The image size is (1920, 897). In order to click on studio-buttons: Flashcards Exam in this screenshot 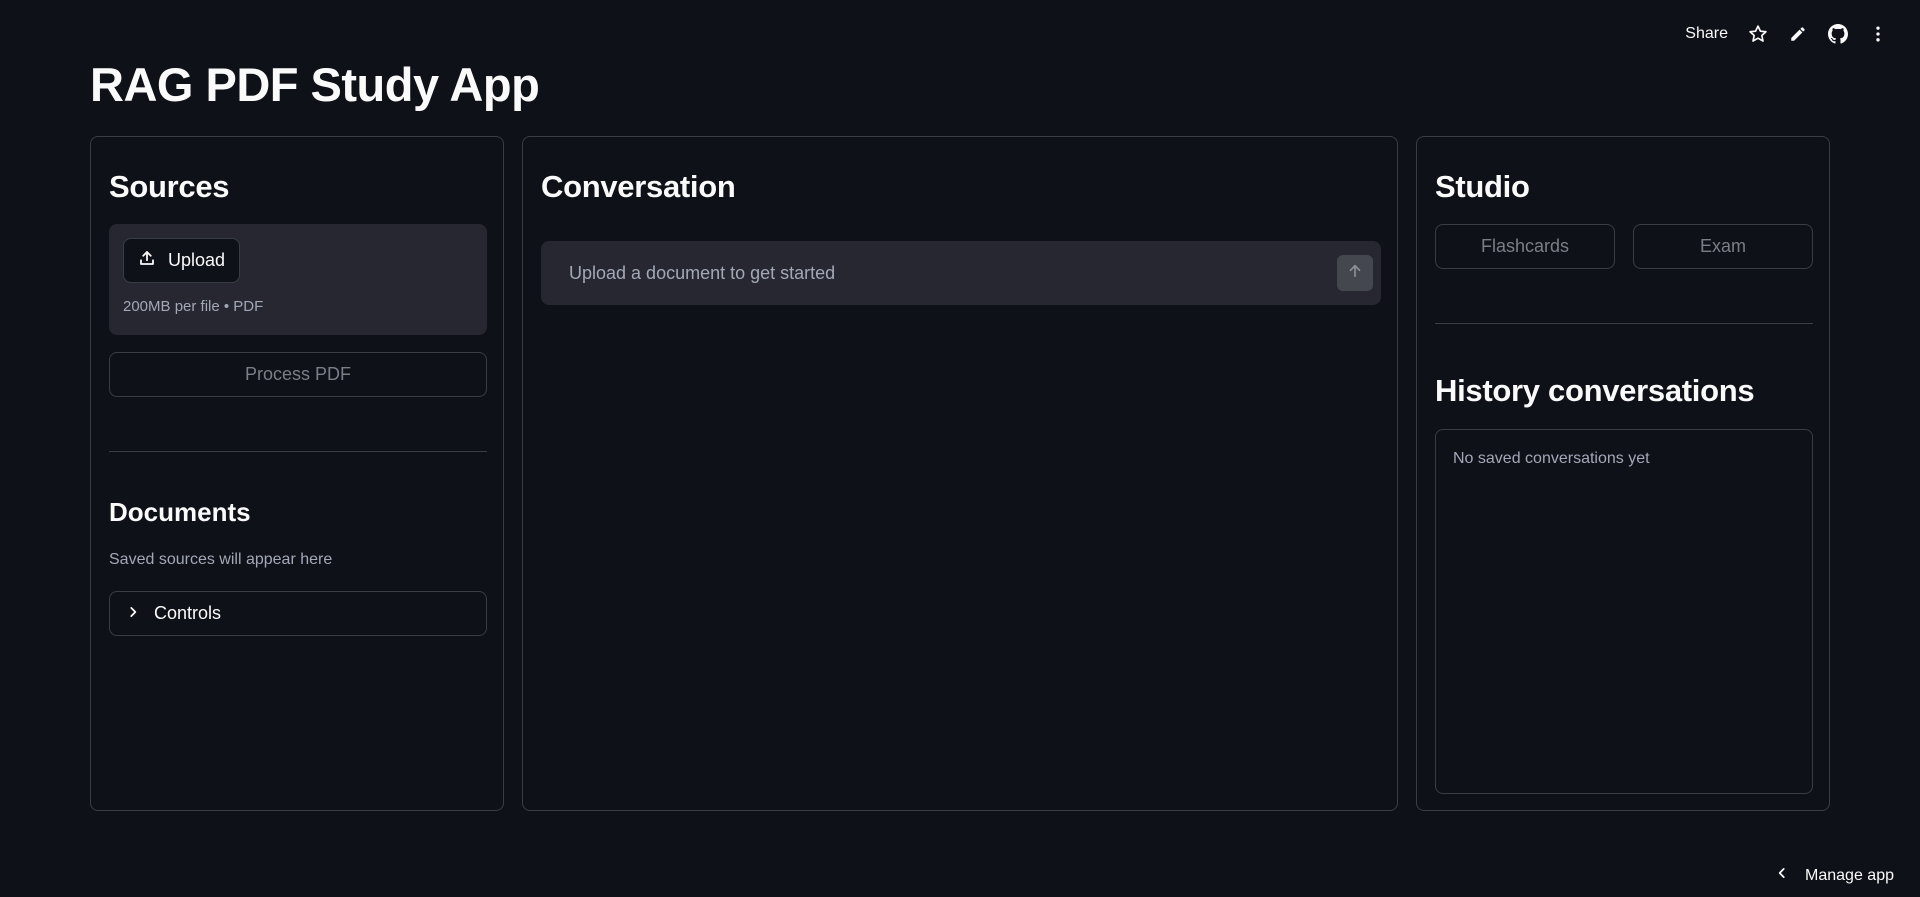, I will do `click(1624, 246)`.